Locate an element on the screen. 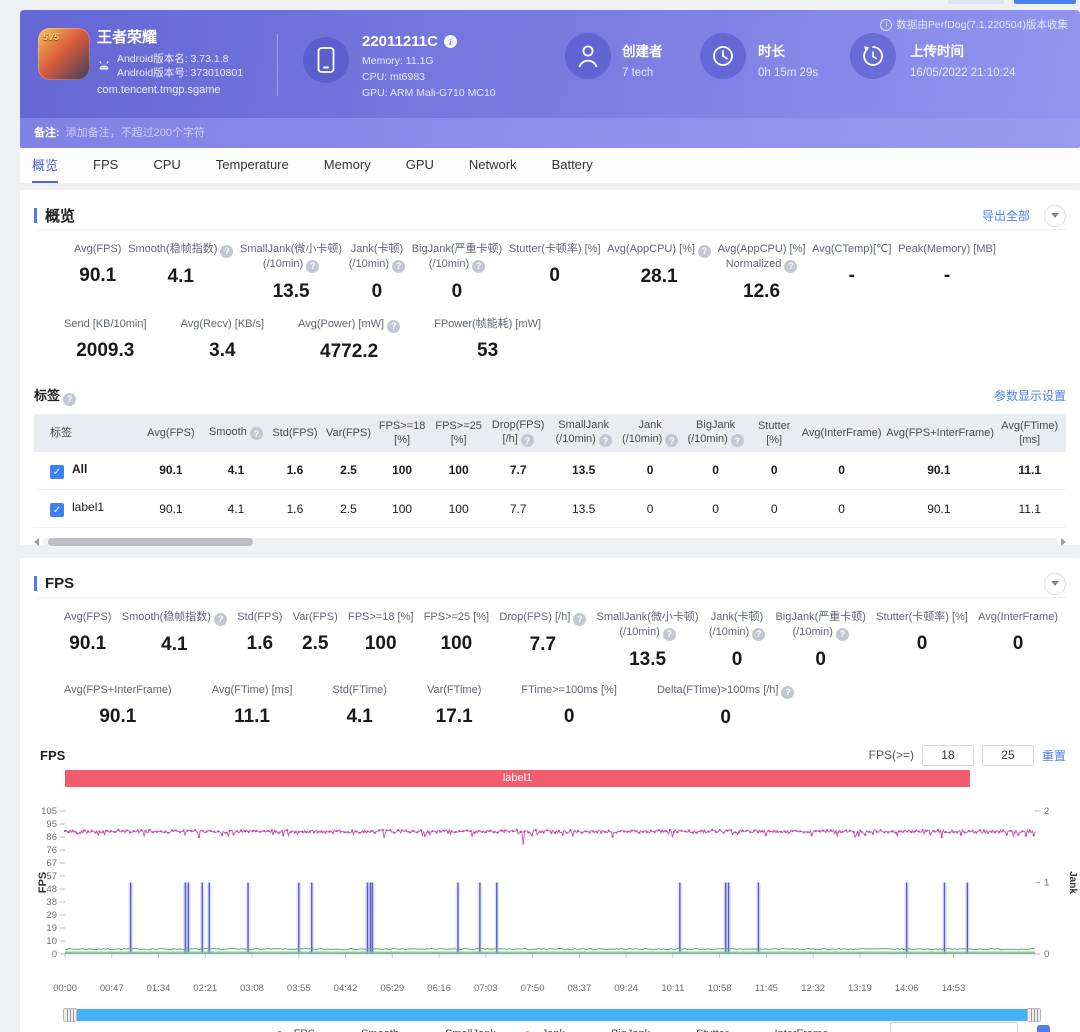  top-cutoff-button-secondary is located at coordinates (976, 2).